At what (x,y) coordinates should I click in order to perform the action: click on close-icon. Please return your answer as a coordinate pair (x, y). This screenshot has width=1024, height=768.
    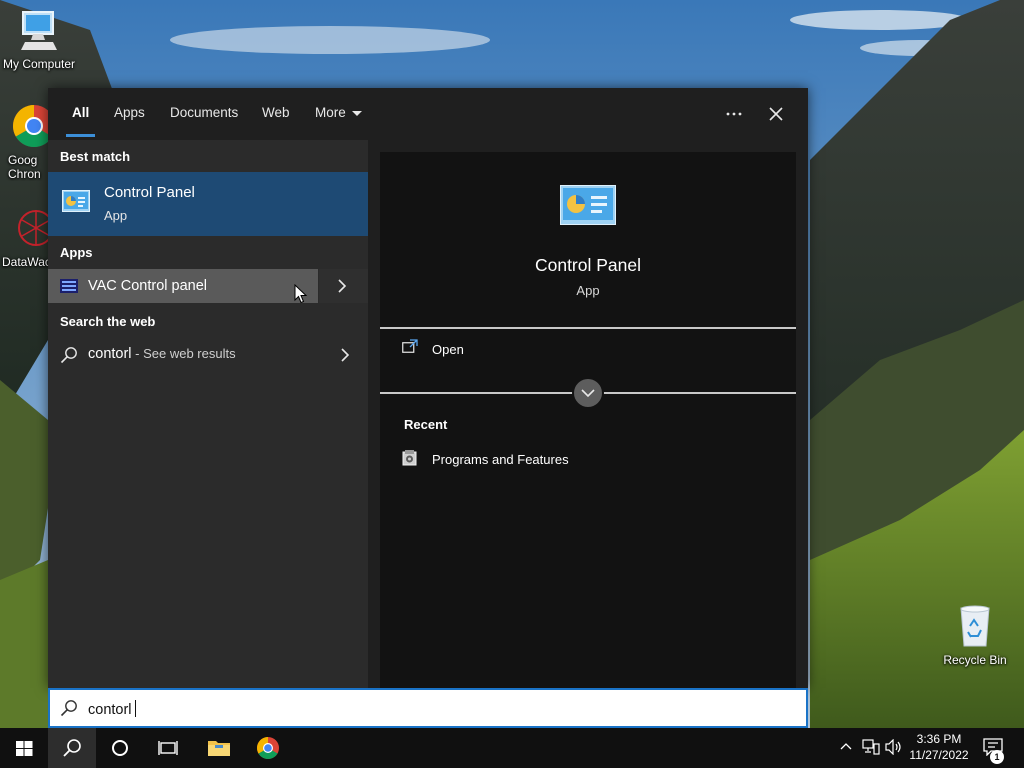
    Looking at the image, I should click on (776, 114).